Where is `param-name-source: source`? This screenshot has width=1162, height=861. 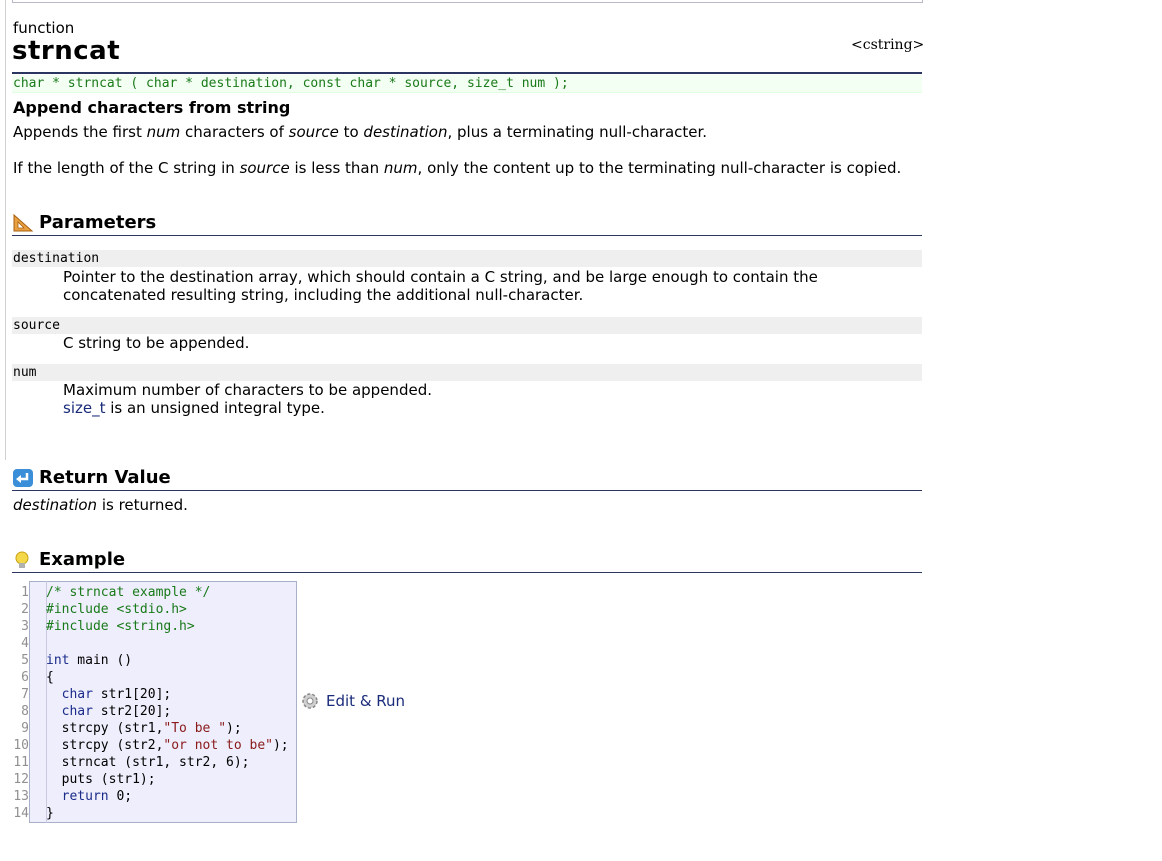 param-name-source: source is located at coordinates (467, 325).